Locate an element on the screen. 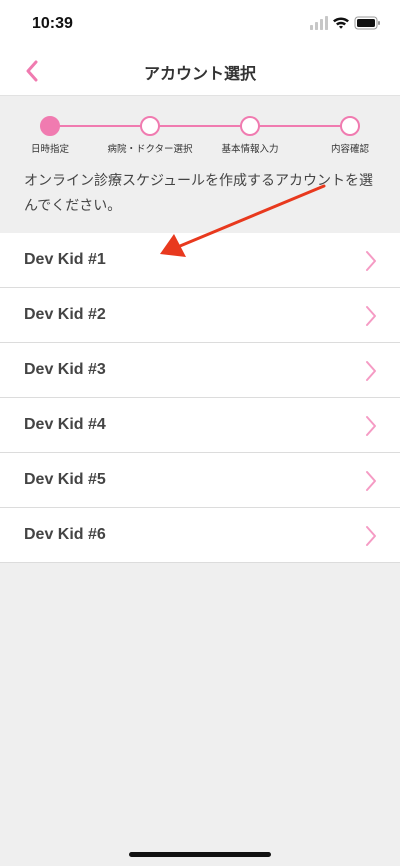 The width and height of the screenshot is (400, 866). account-row-4: Dev Kid #4 is located at coordinates (200, 425).